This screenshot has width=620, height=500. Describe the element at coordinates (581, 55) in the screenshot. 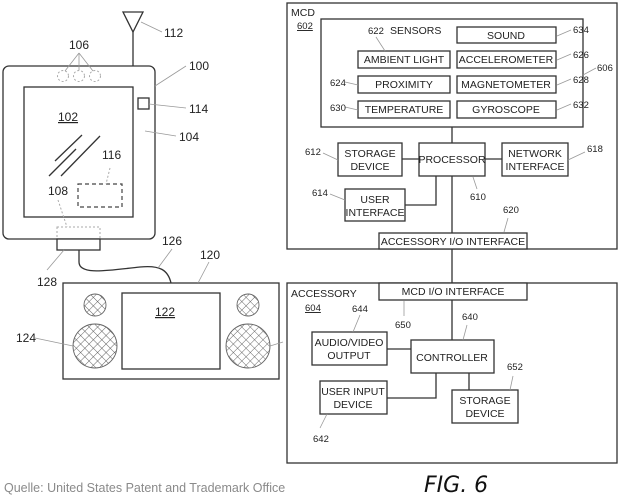

I see `ref-626: 626` at that location.